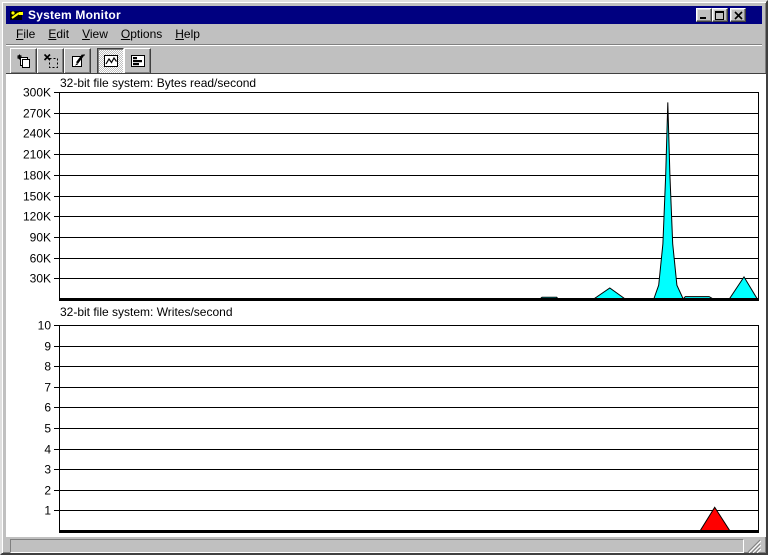  Describe the element at coordinates (47, 470) in the screenshot. I see `svg-text: 3` at that location.